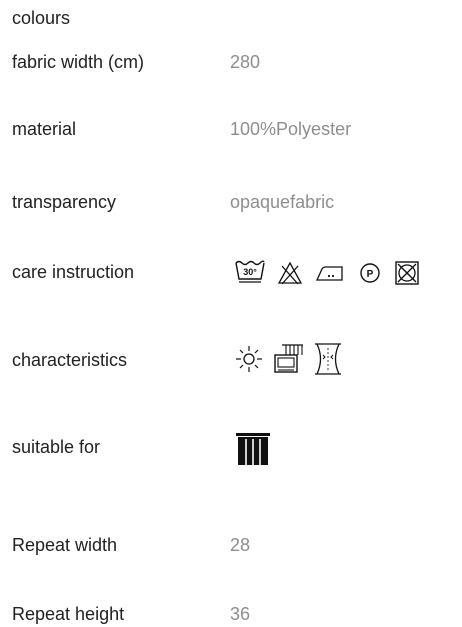 The width and height of the screenshot is (462, 627). I want to click on care-instruction-label: care instruction, so click(73, 272).